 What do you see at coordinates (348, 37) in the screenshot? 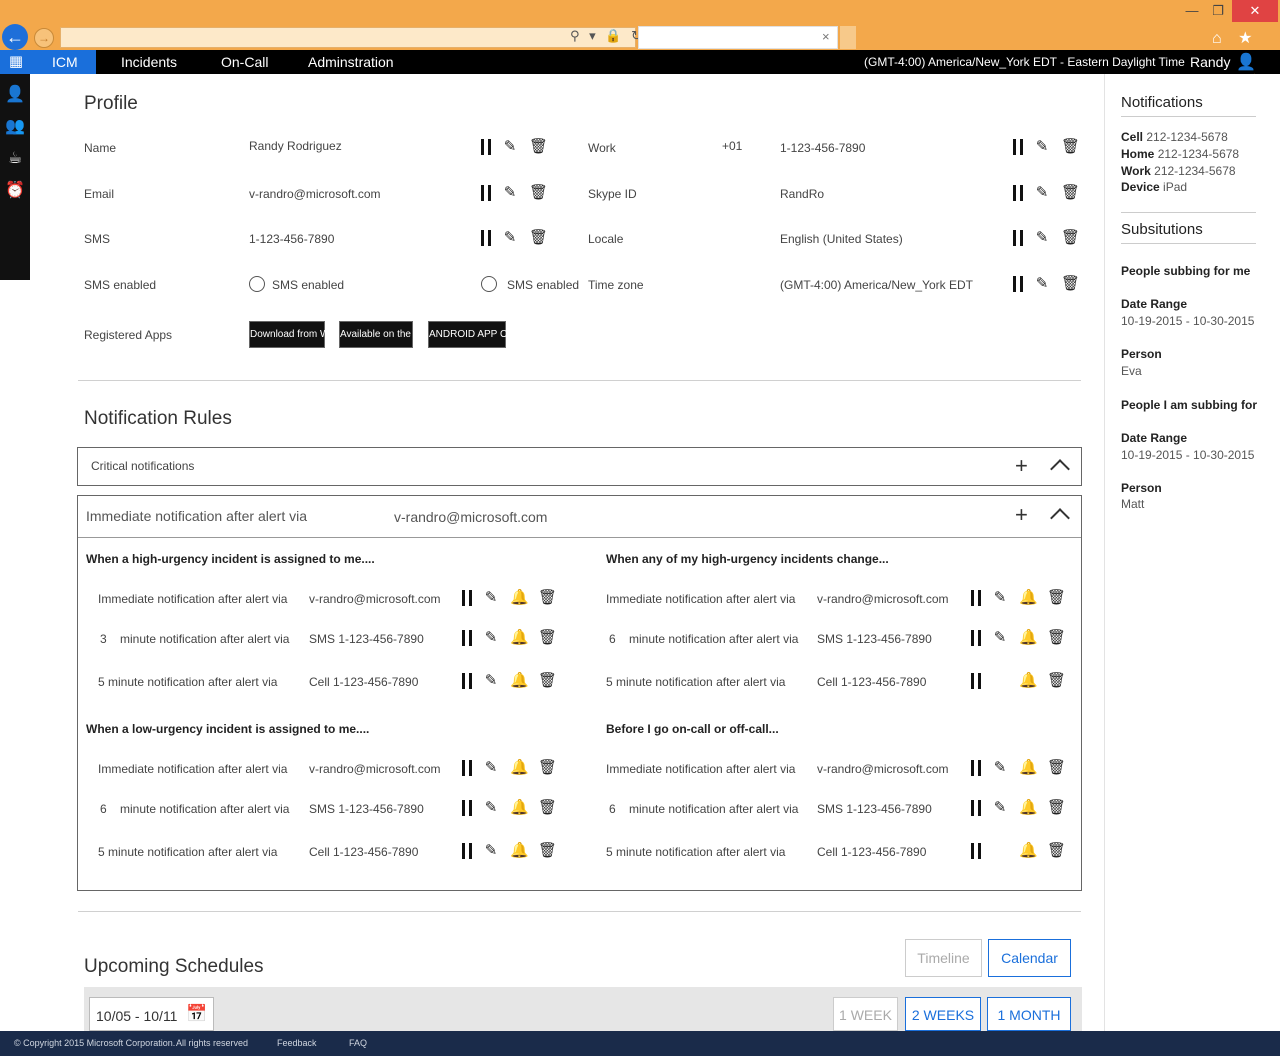
I see `address-bar` at bounding box center [348, 37].